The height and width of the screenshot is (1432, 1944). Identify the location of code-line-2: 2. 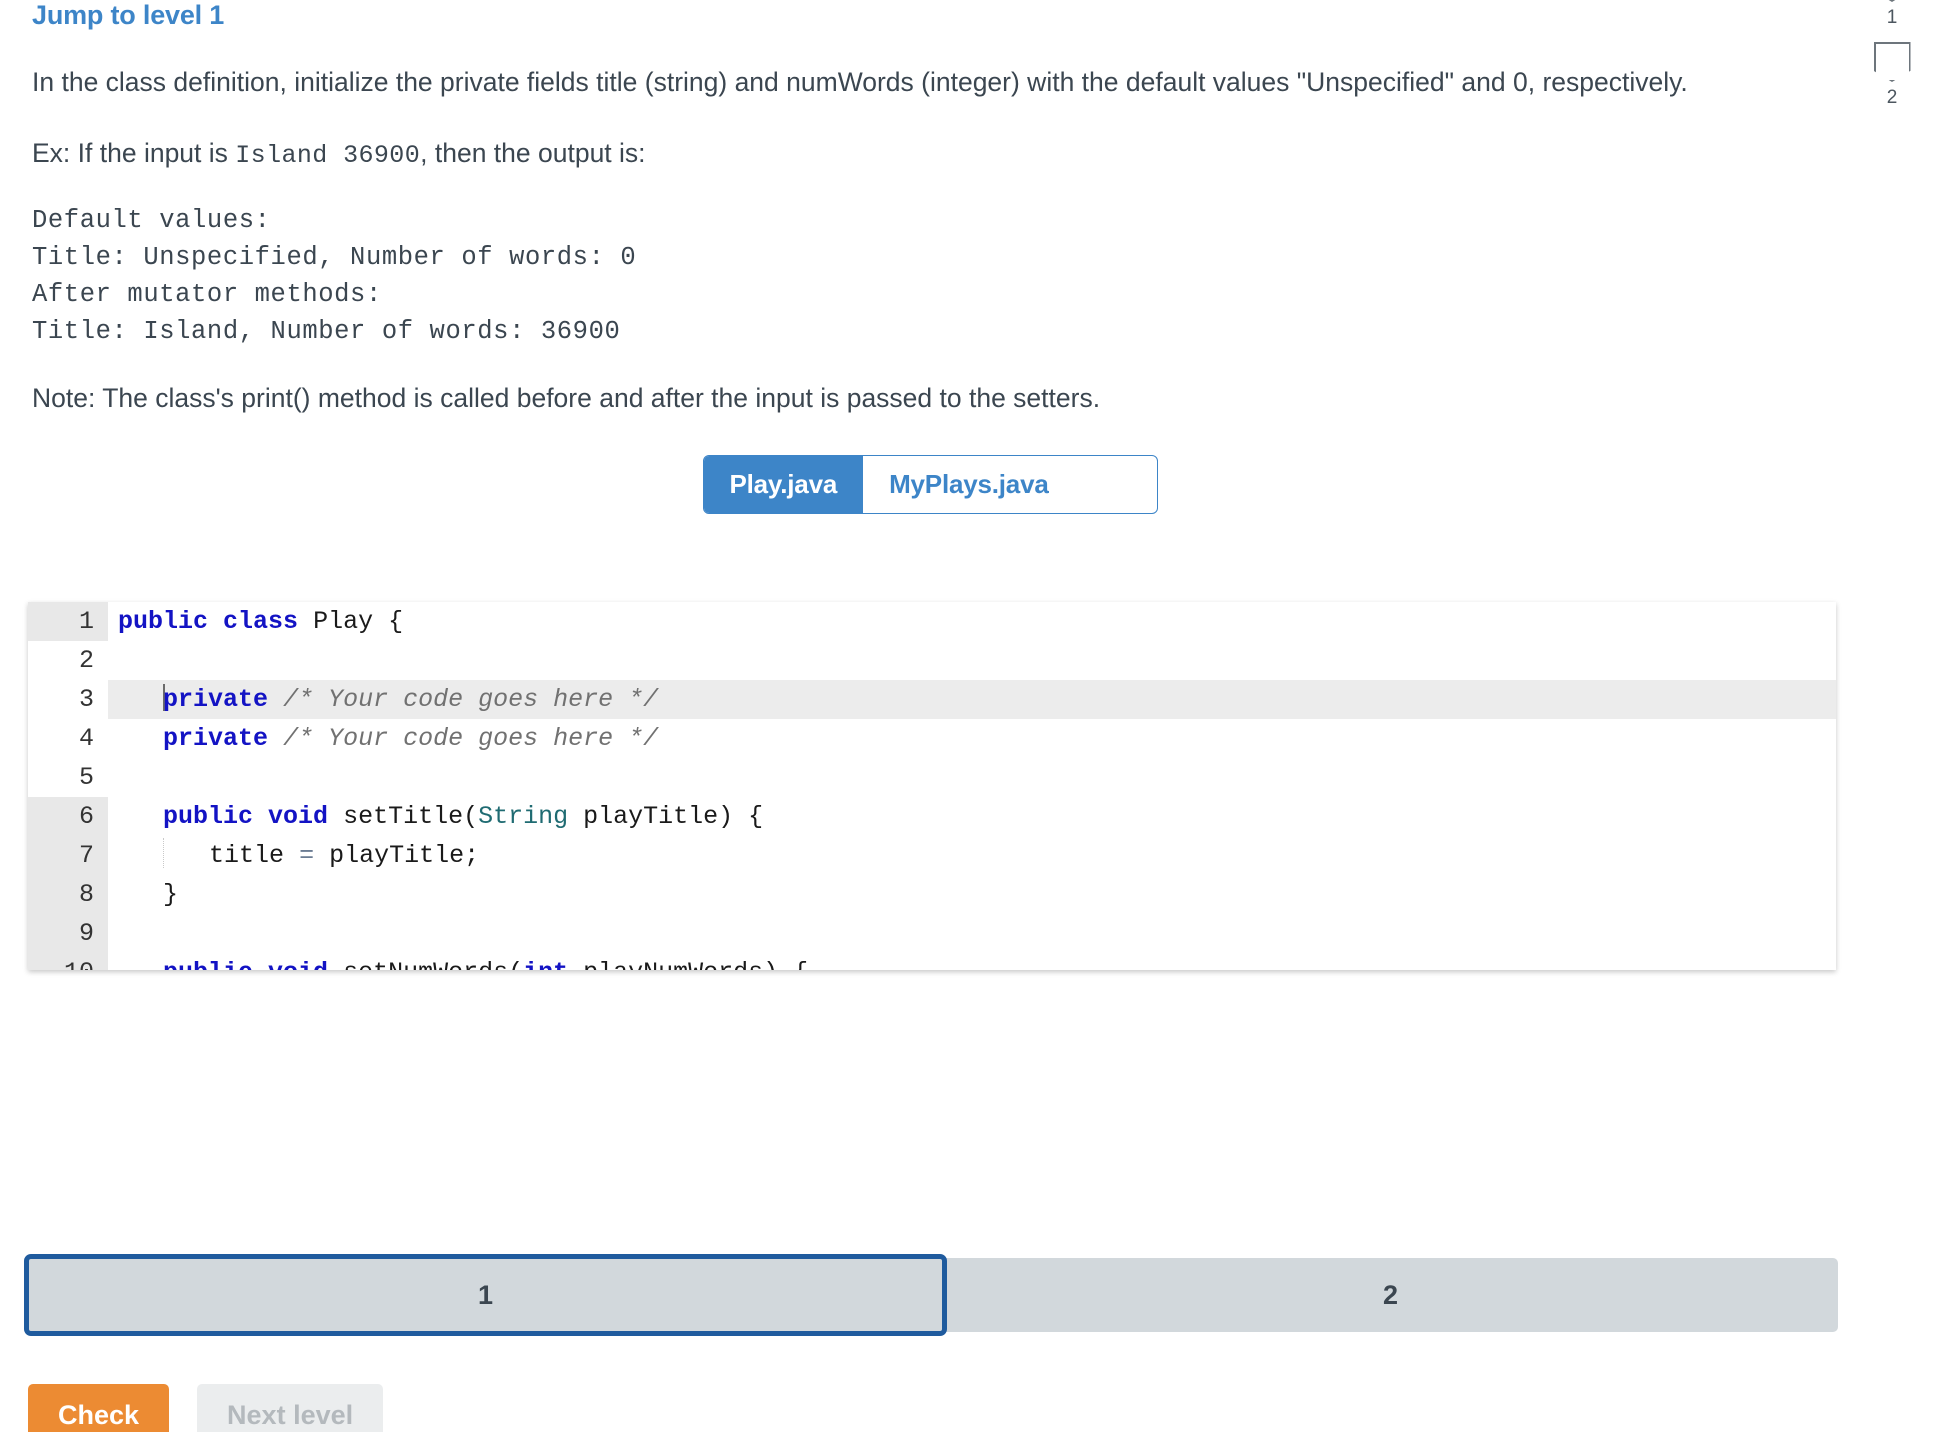
(932, 660).